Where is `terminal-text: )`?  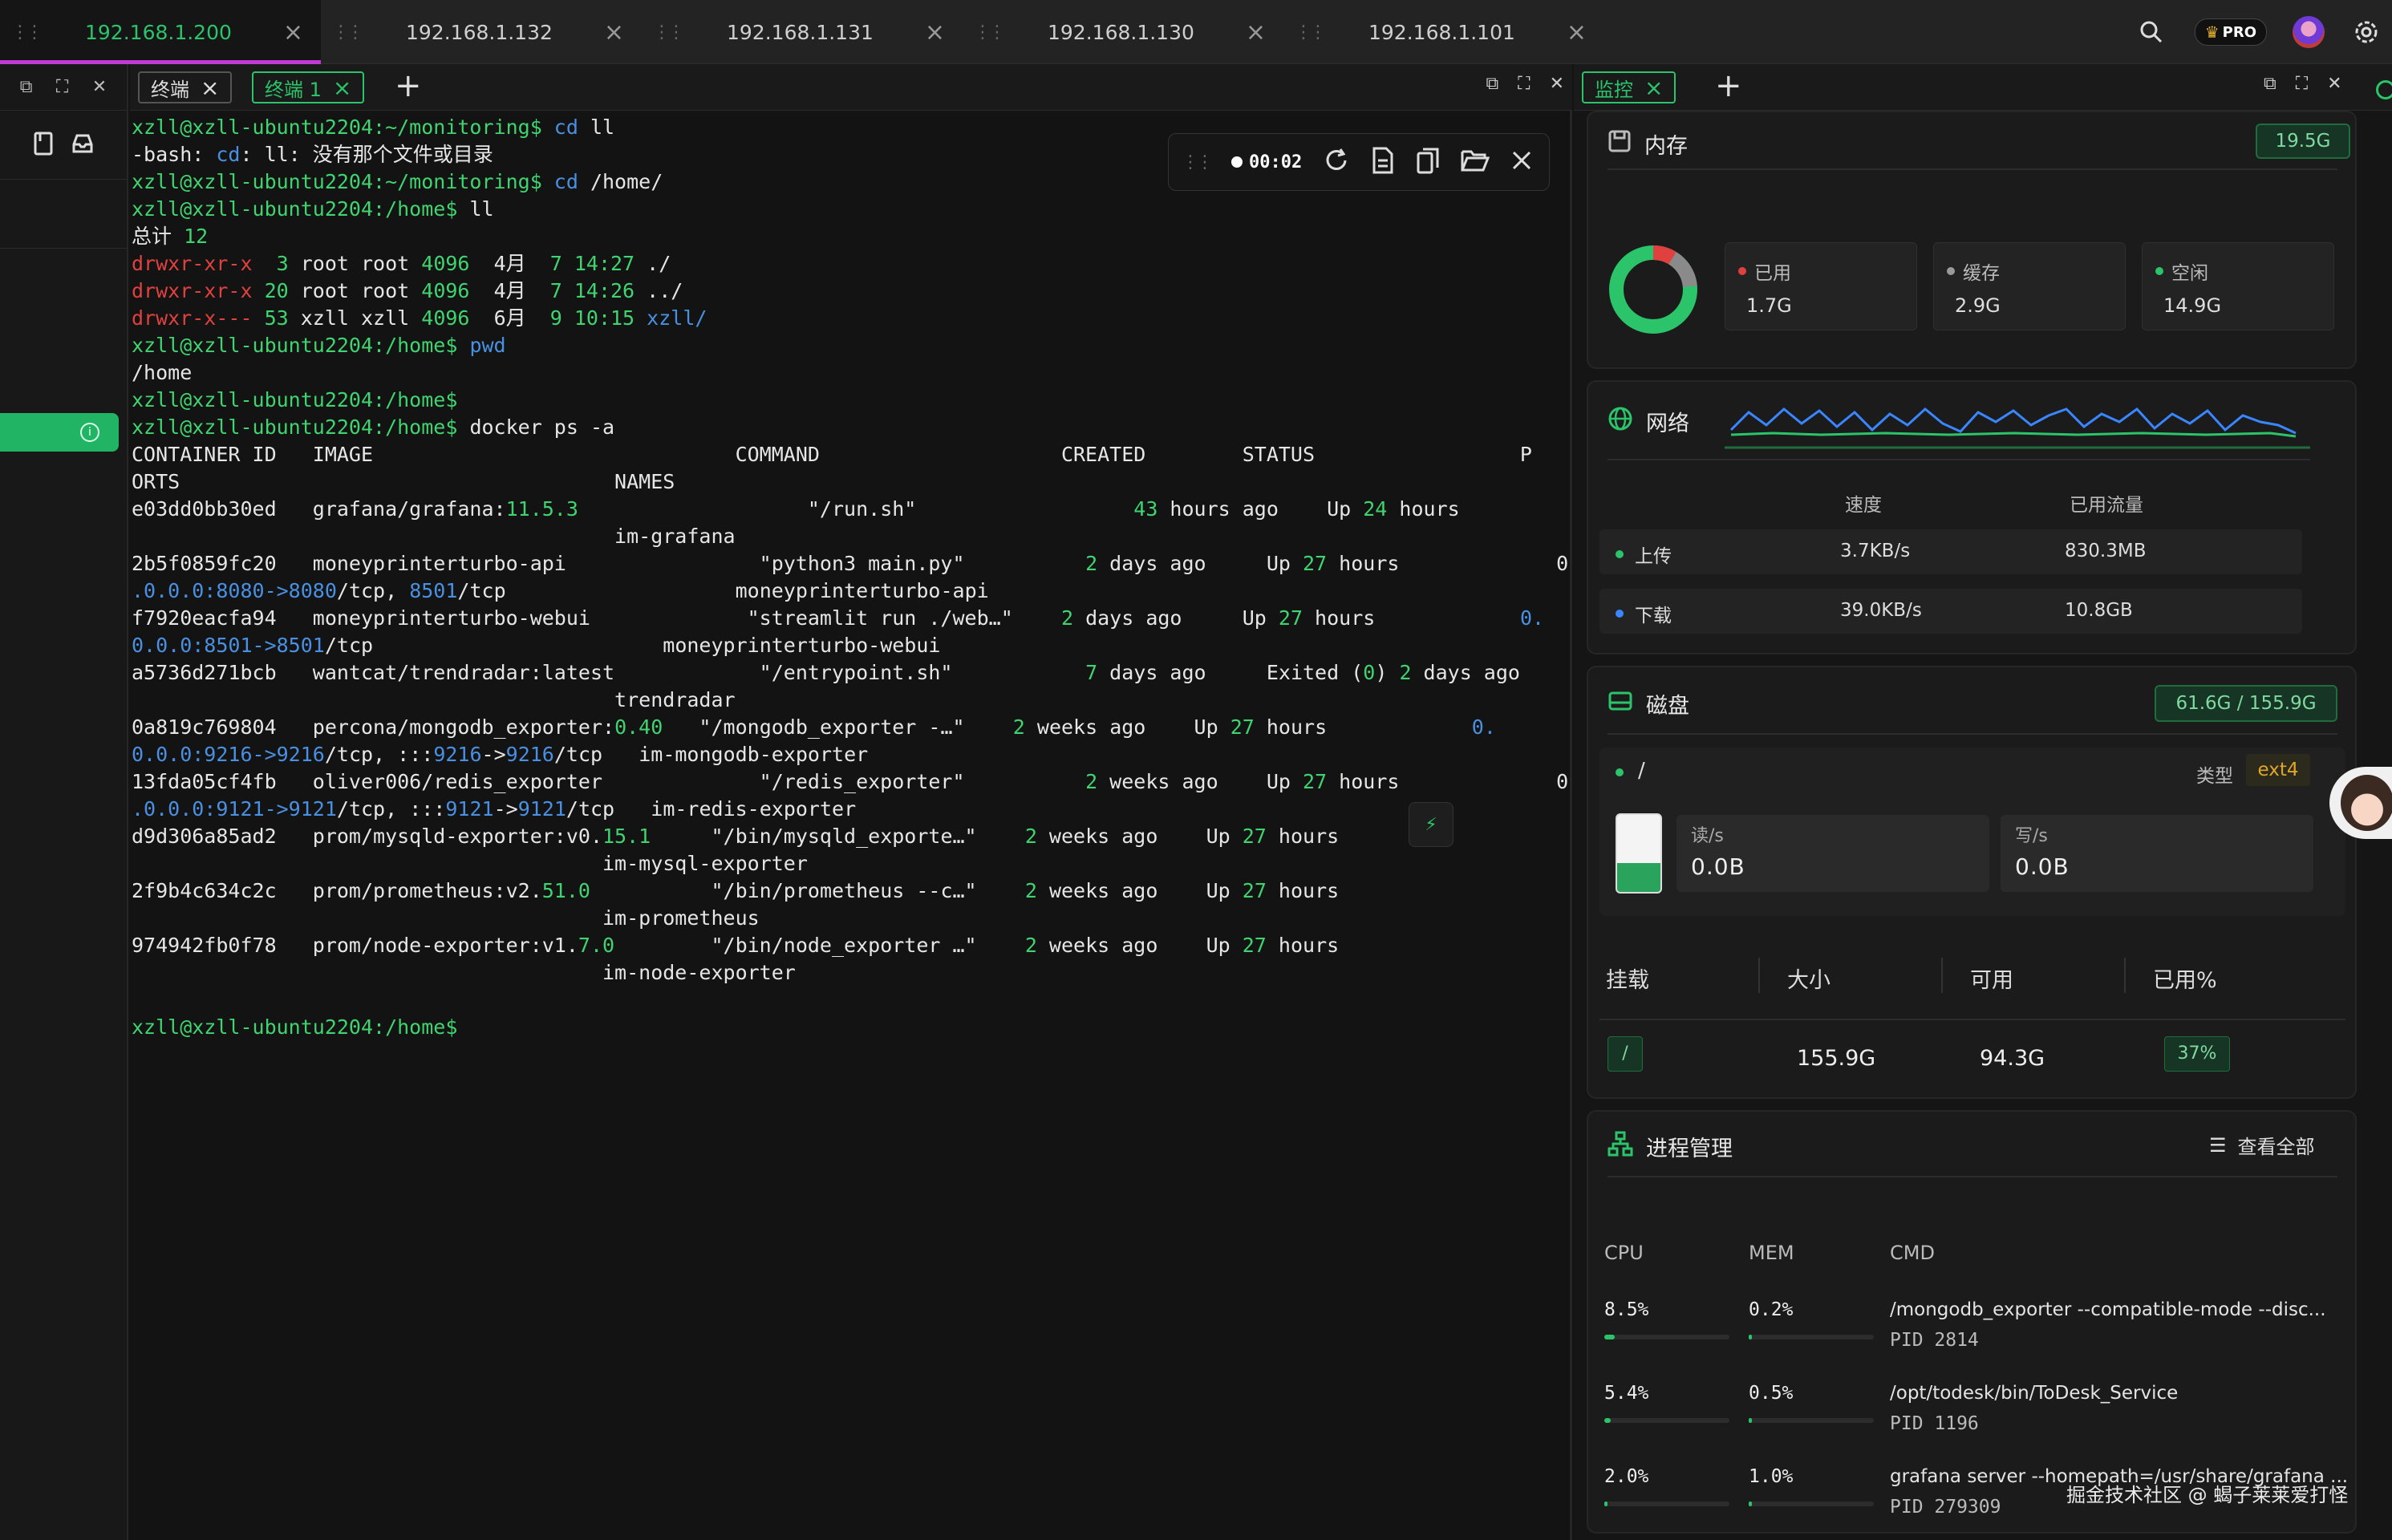 terminal-text: ) is located at coordinates (1387, 672).